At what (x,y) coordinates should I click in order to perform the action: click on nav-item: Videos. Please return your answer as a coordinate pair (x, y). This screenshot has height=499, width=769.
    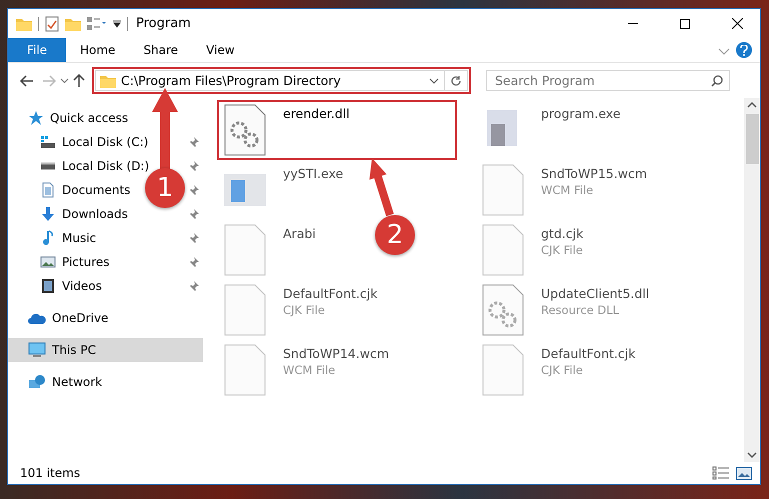
    Looking at the image, I should click on (82, 286).